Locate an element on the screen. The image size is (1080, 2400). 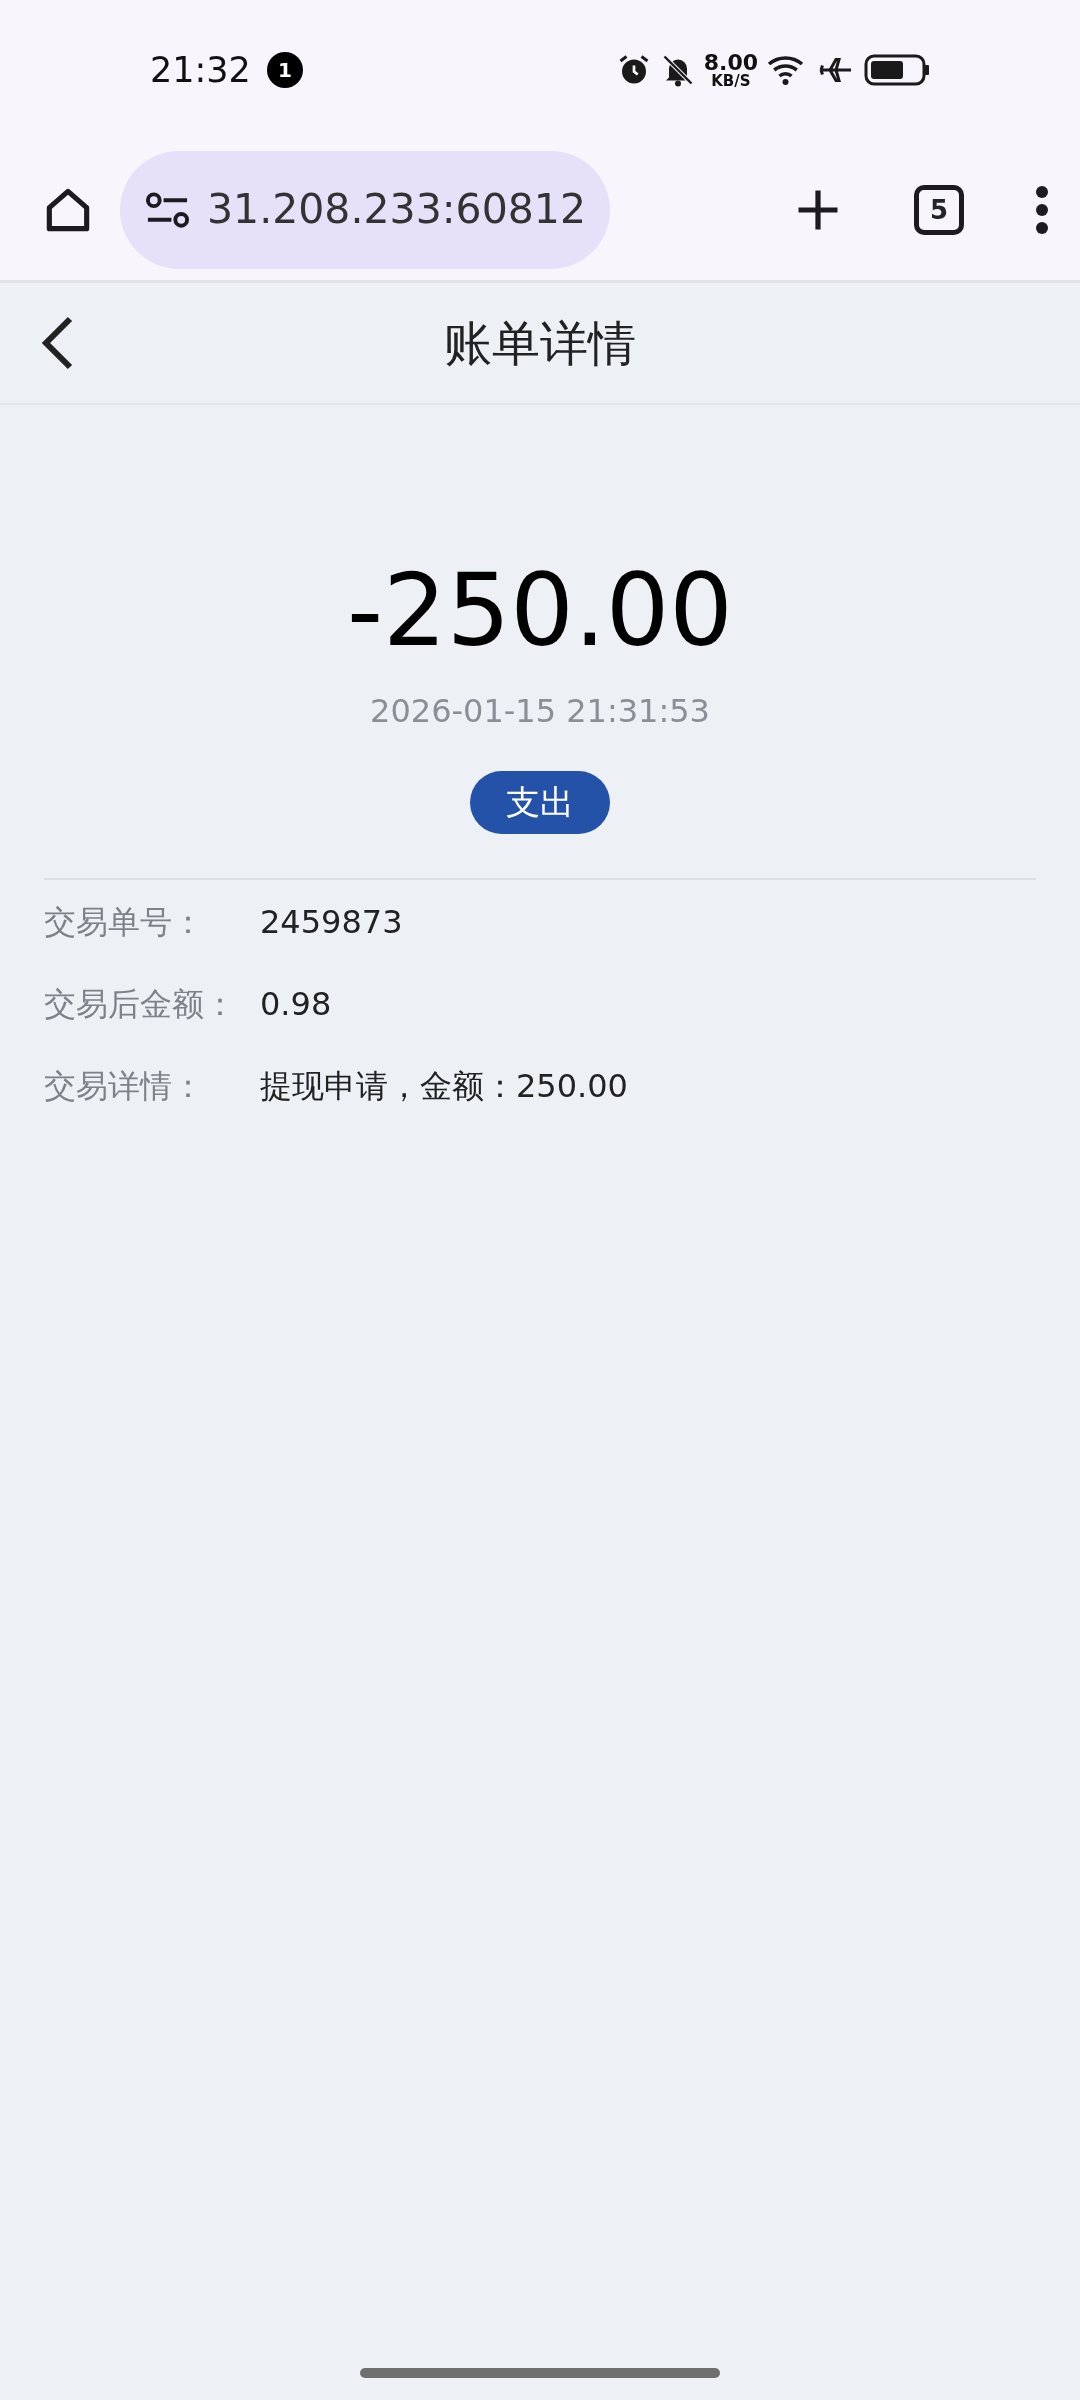
page-title: 账单详情 is located at coordinates (540, 343).